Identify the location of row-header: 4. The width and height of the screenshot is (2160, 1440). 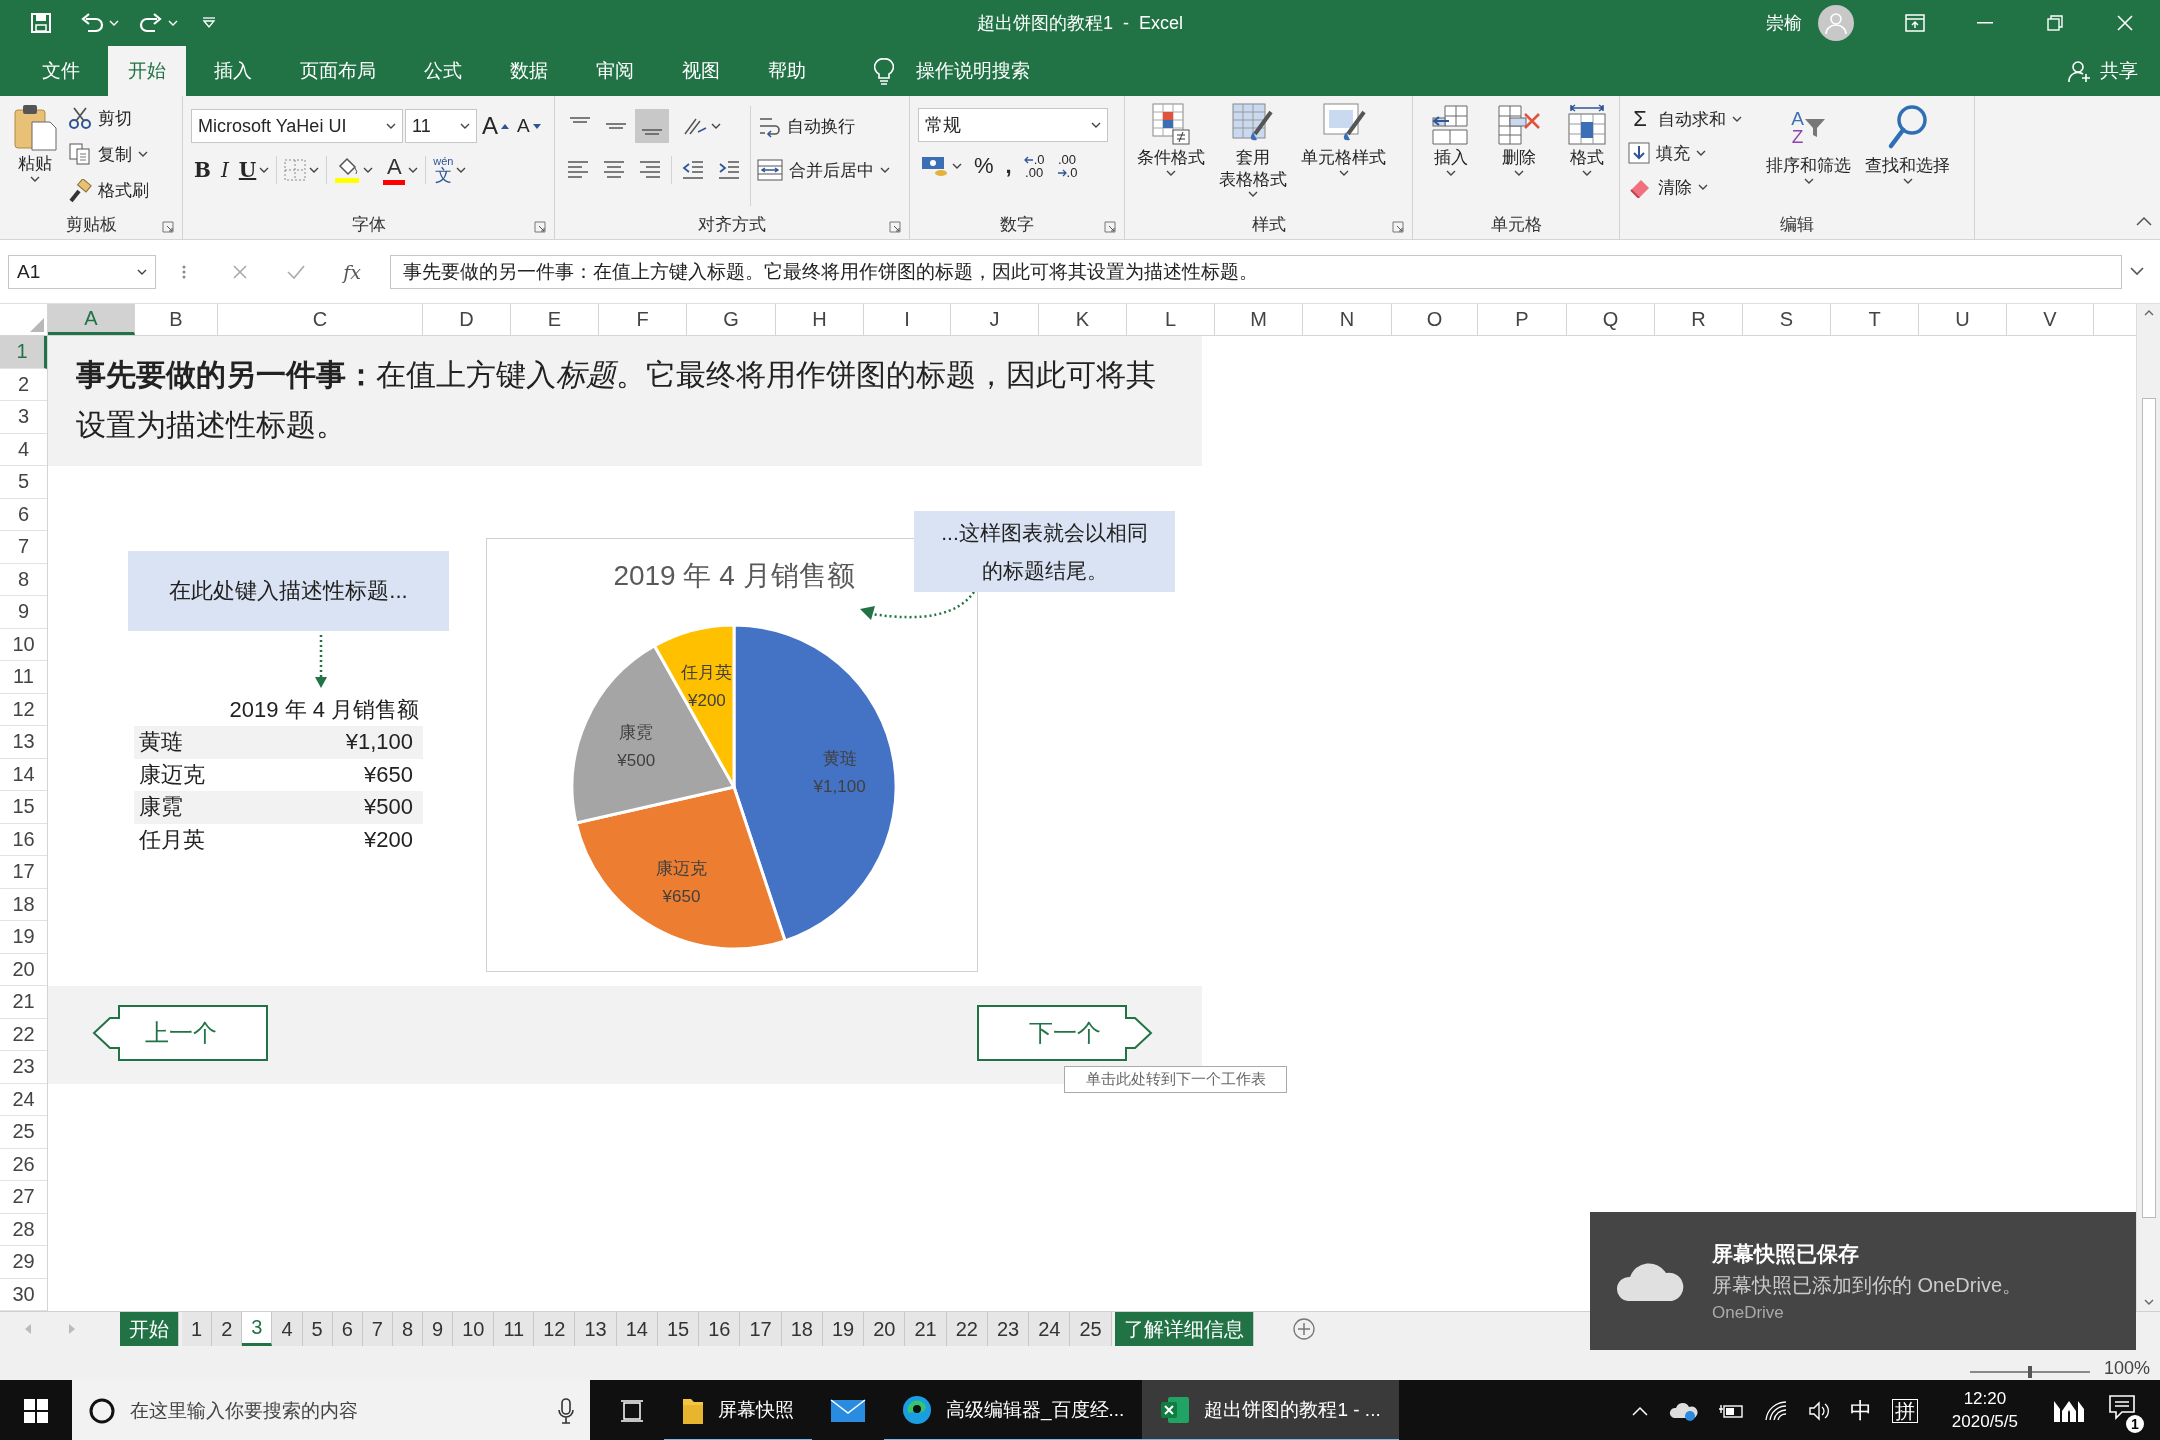
(23, 449).